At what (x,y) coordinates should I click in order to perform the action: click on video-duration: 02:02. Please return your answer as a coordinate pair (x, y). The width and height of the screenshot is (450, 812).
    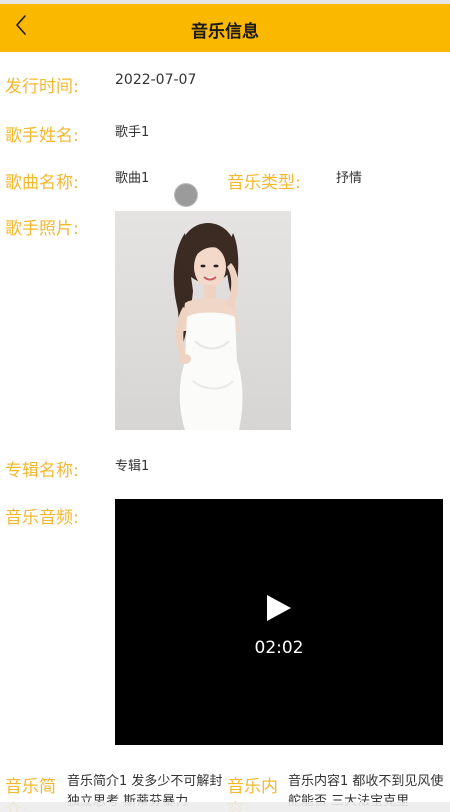
    Looking at the image, I should click on (279, 648).